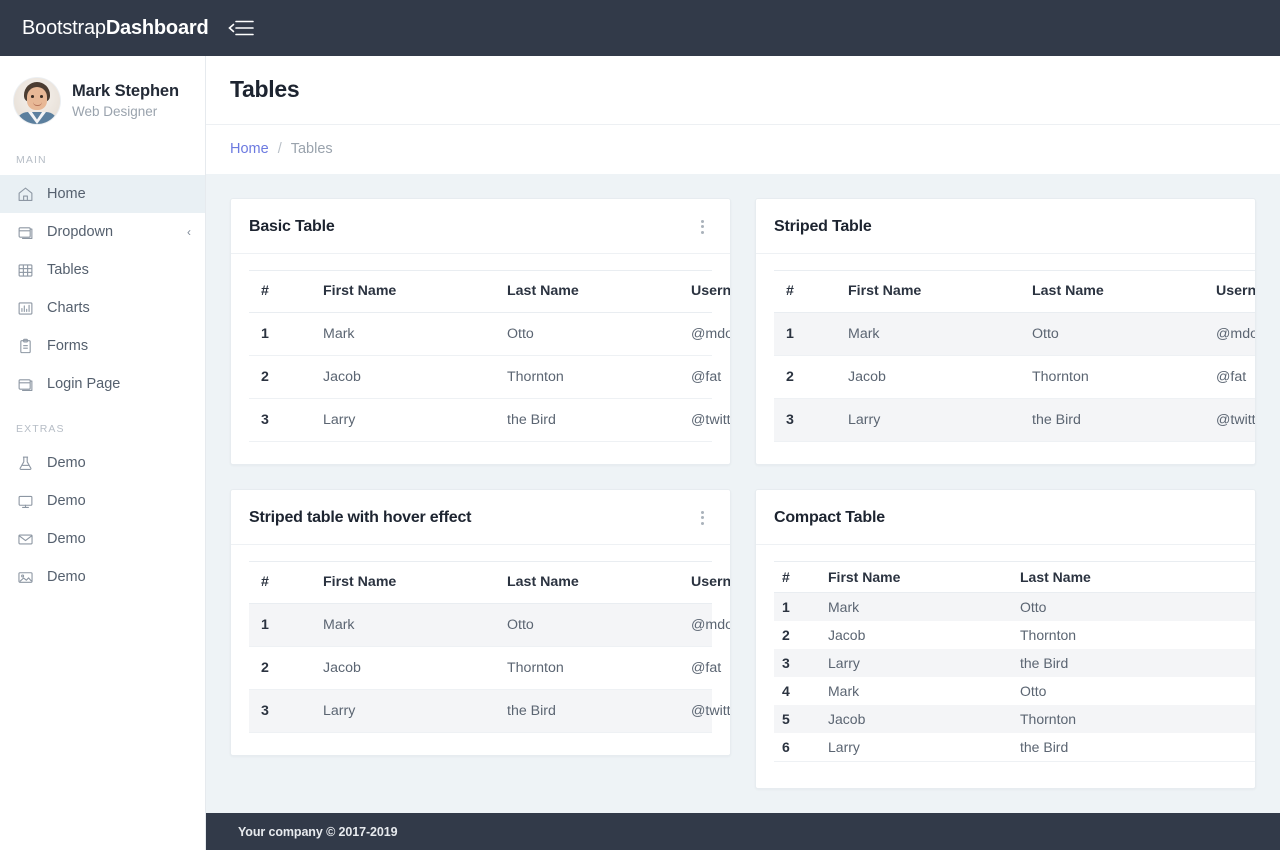  What do you see at coordinates (916, 747) in the screenshot?
I see `cell-first-name: Larry` at bounding box center [916, 747].